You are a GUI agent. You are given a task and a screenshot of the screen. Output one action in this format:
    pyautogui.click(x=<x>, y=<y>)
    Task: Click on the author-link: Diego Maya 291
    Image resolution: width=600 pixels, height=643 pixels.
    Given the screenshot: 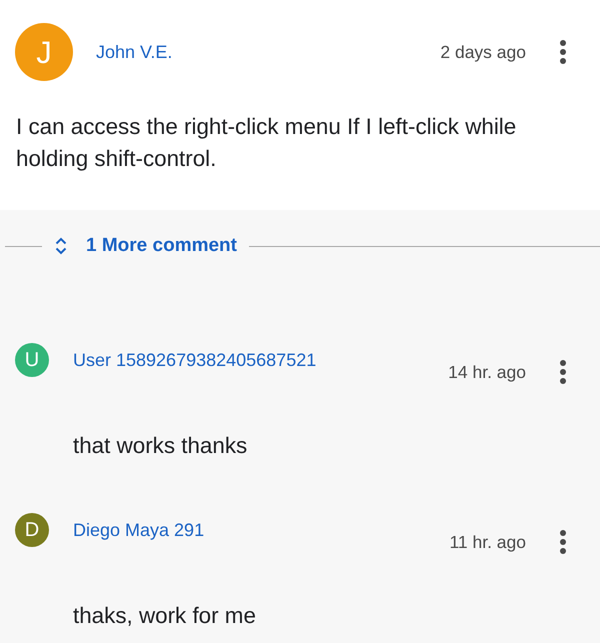 What is the action you would take?
    pyautogui.click(x=138, y=530)
    